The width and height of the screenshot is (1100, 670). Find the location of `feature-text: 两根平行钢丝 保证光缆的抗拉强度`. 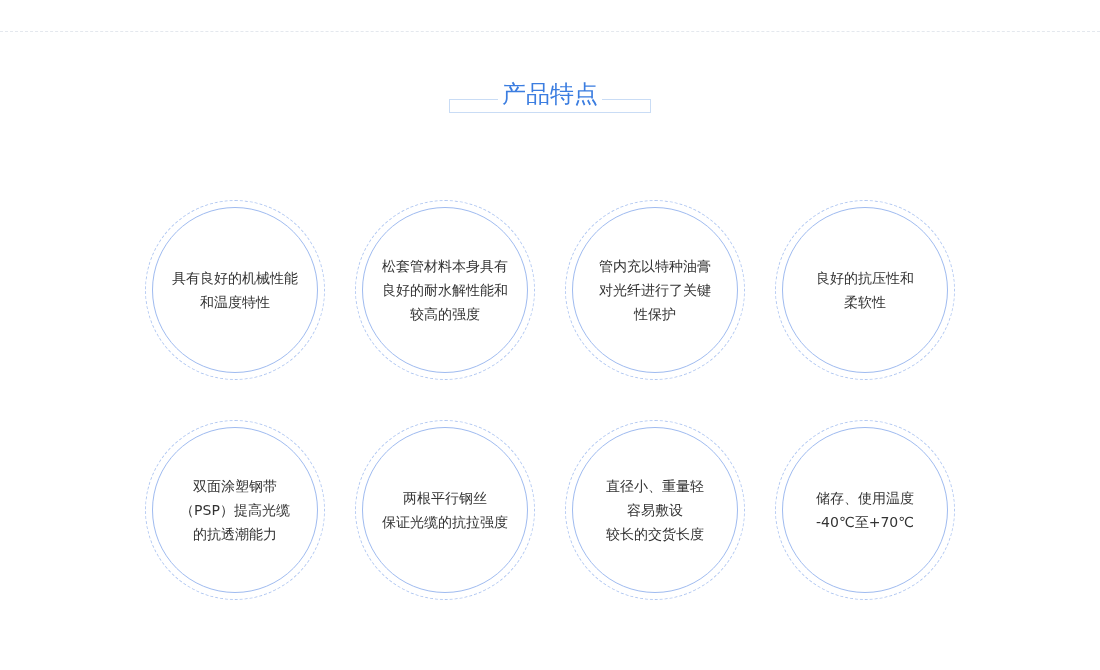

feature-text: 两根平行钢丝 保证光缆的抗拉强度 is located at coordinates (445, 510).